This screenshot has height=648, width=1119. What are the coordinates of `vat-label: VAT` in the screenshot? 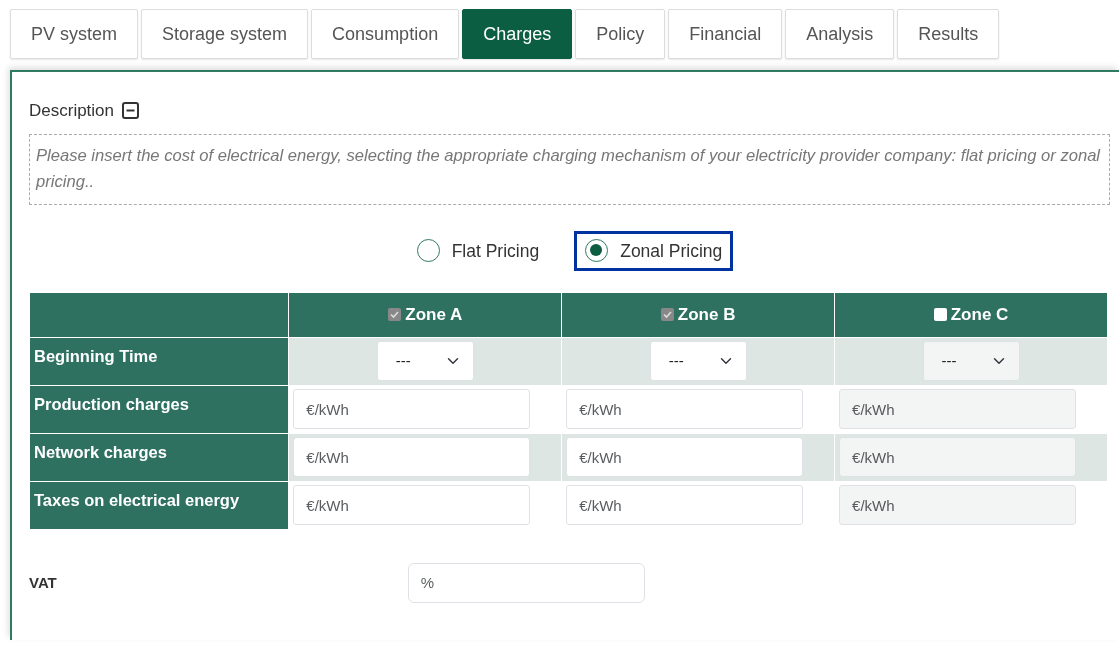 It's located at (43, 582).